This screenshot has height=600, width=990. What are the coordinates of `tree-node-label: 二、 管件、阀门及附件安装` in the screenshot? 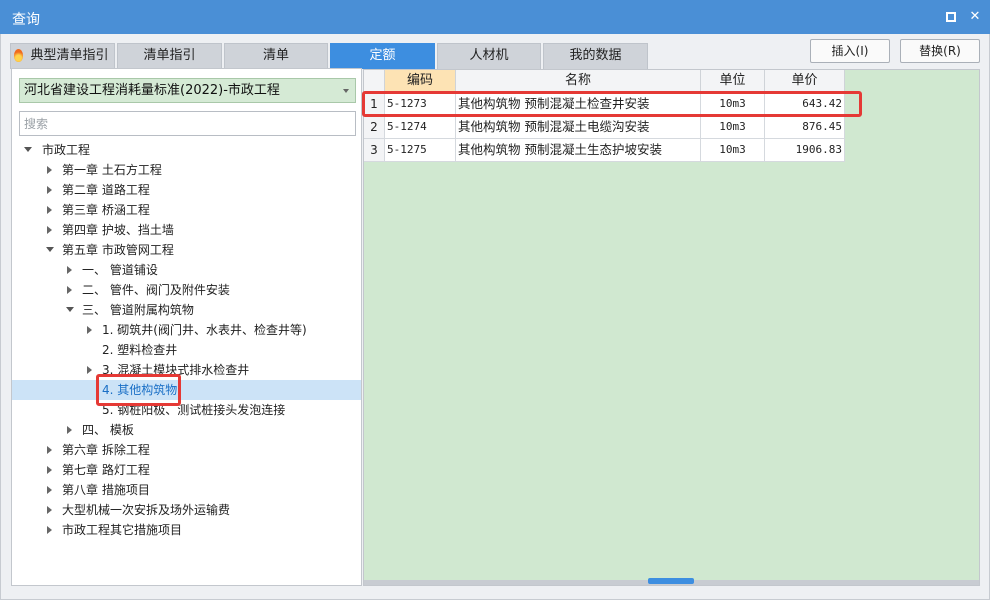 It's located at (156, 290).